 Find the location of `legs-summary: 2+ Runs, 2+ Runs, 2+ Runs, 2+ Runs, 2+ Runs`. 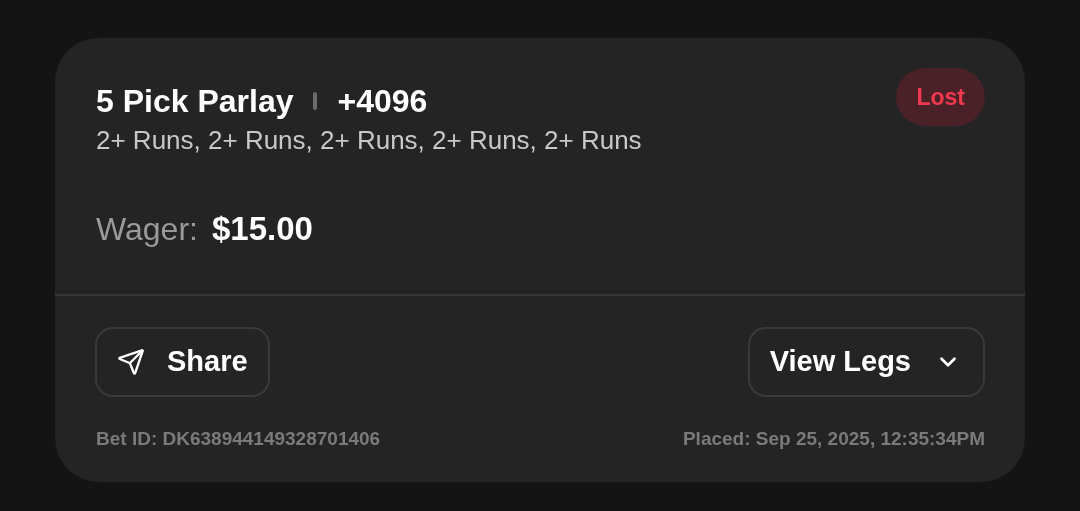

legs-summary: 2+ Runs, 2+ Runs, 2+ Runs, 2+ Runs, 2+ Runs is located at coordinates (369, 140).